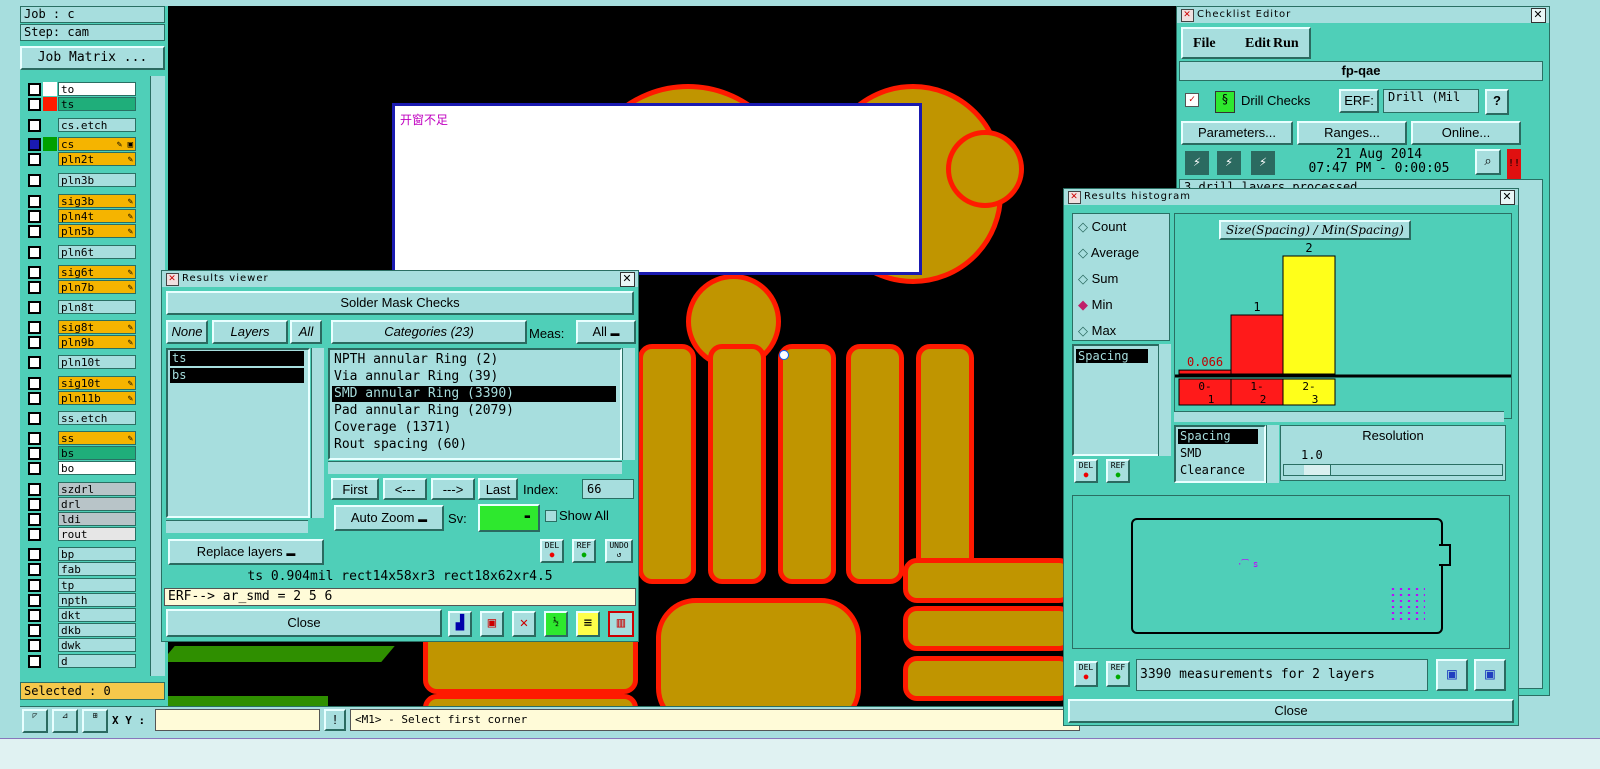  Describe the element at coordinates (429, 332) in the screenshot. I see `categories-button: Categories (23)` at that location.